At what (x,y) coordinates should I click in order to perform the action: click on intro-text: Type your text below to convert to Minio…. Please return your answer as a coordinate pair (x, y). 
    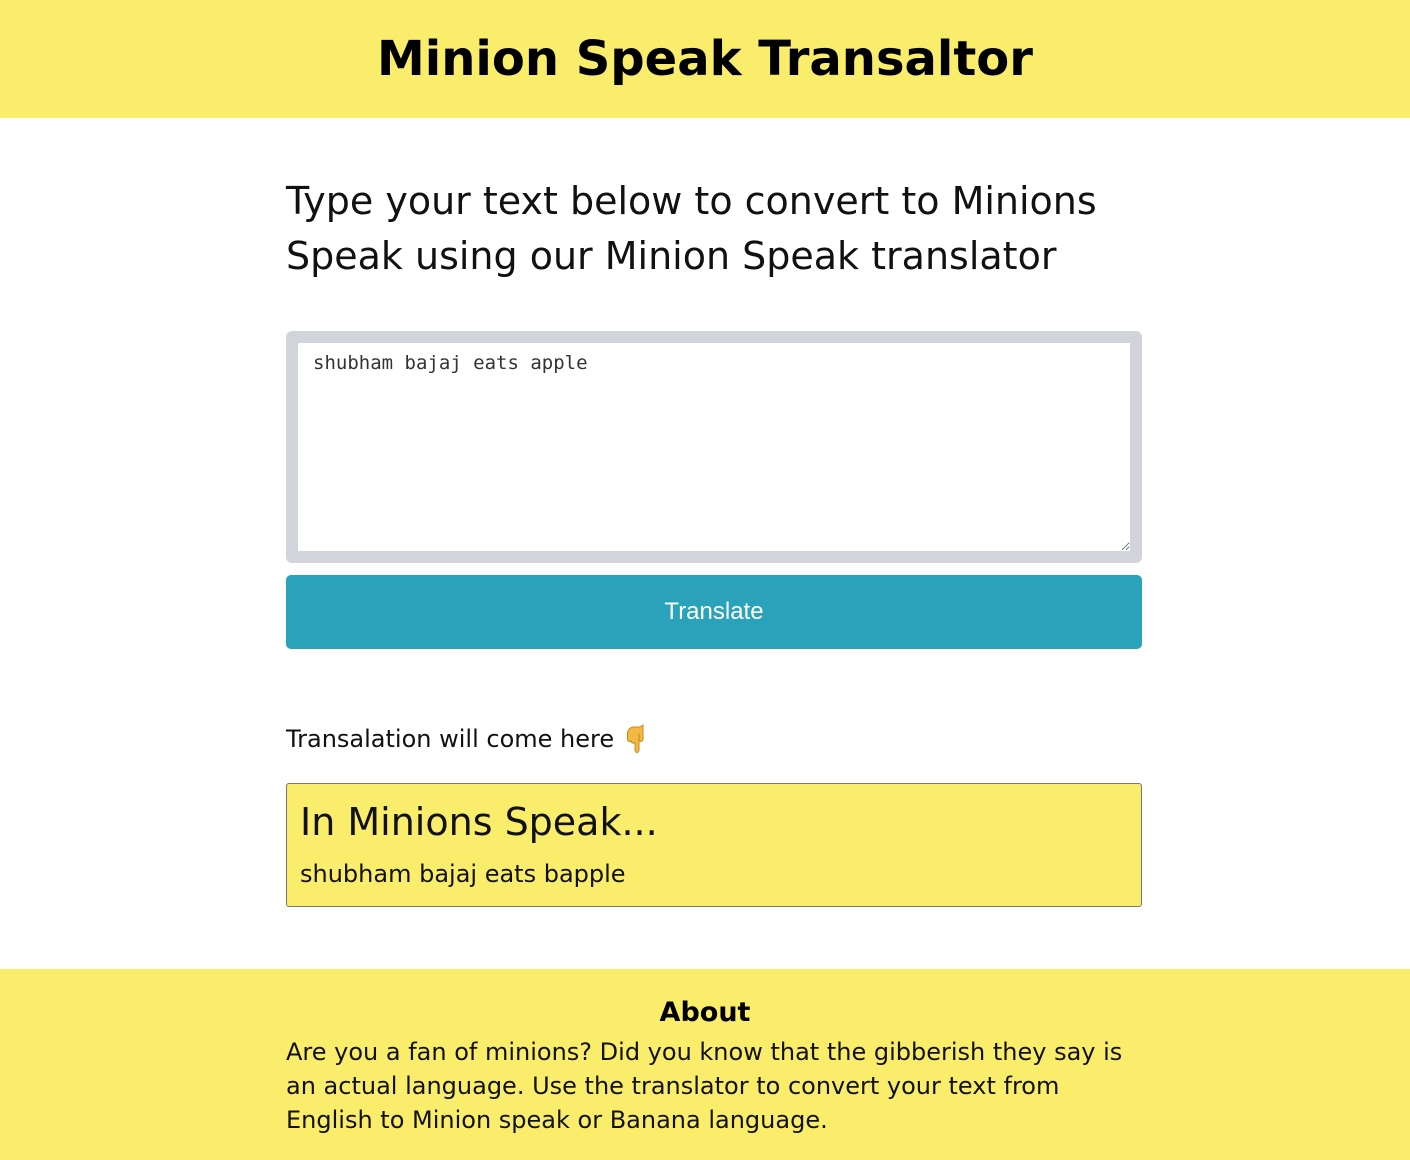
    Looking at the image, I should click on (691, 228).